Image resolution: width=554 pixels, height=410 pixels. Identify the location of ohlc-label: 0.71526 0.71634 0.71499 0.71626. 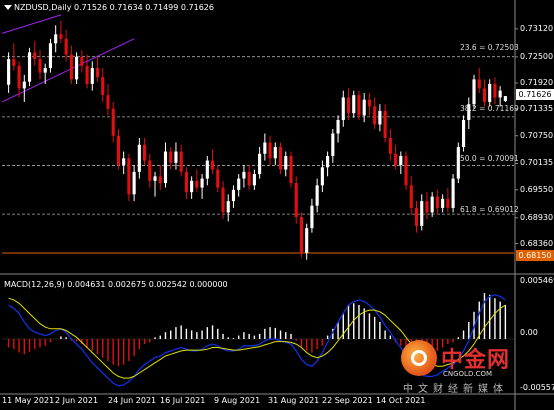
(144, 7).